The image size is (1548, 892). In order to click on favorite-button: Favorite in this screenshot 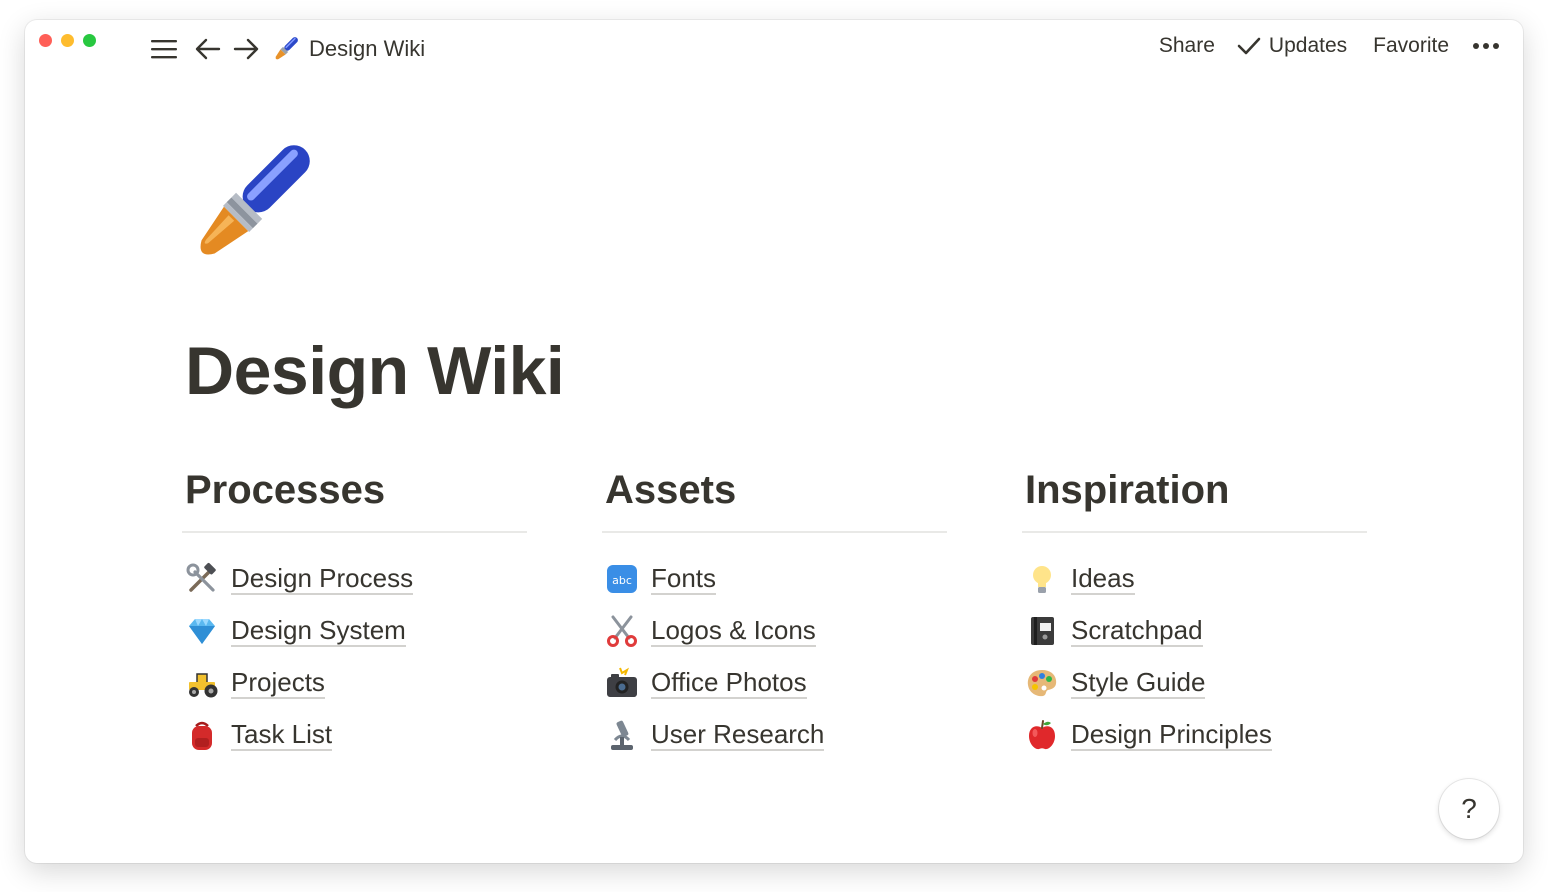, I will do `click(1411, 46)`.